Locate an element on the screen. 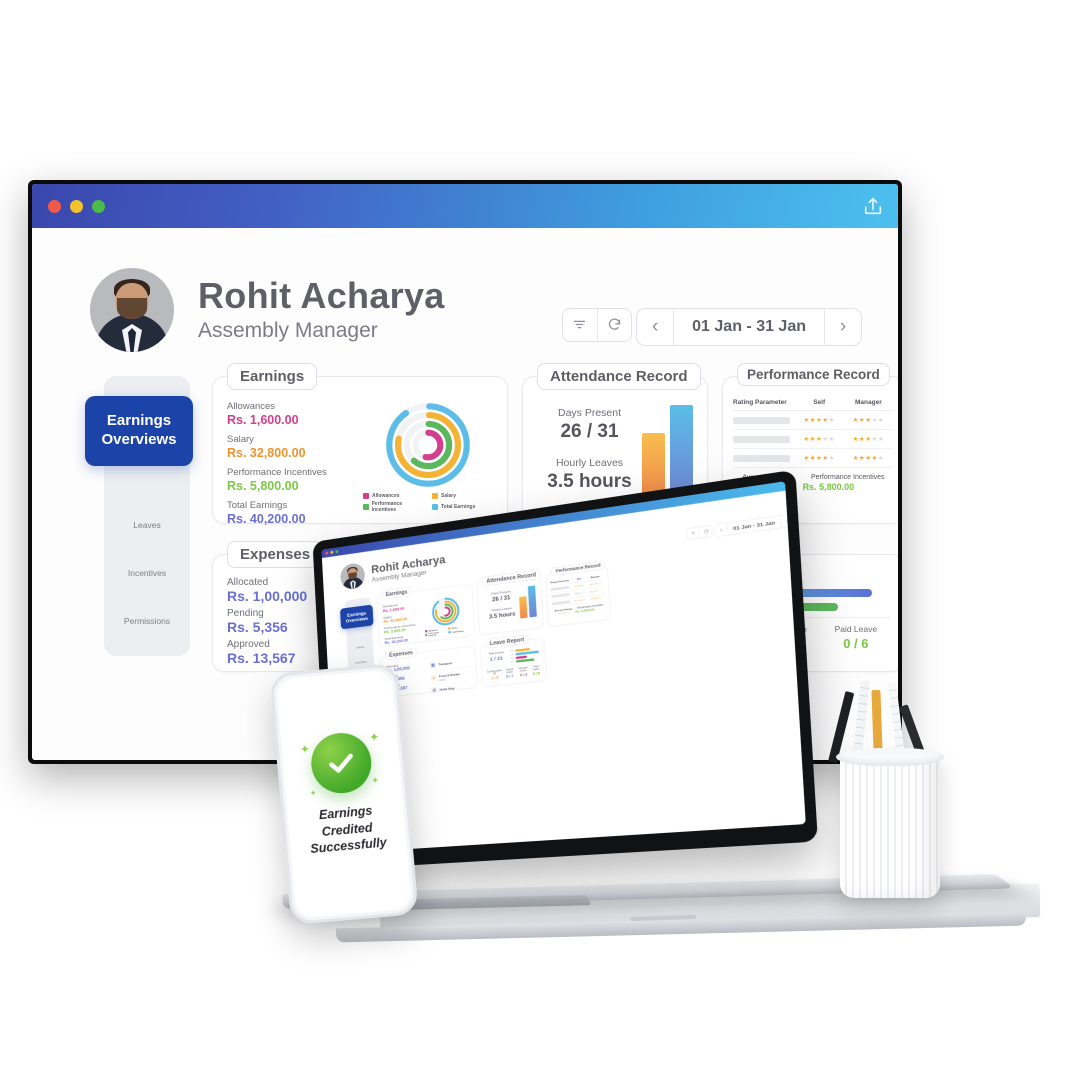 This screenshot has height=1080, width=1080. avatar is located at coordinates (132, 310).